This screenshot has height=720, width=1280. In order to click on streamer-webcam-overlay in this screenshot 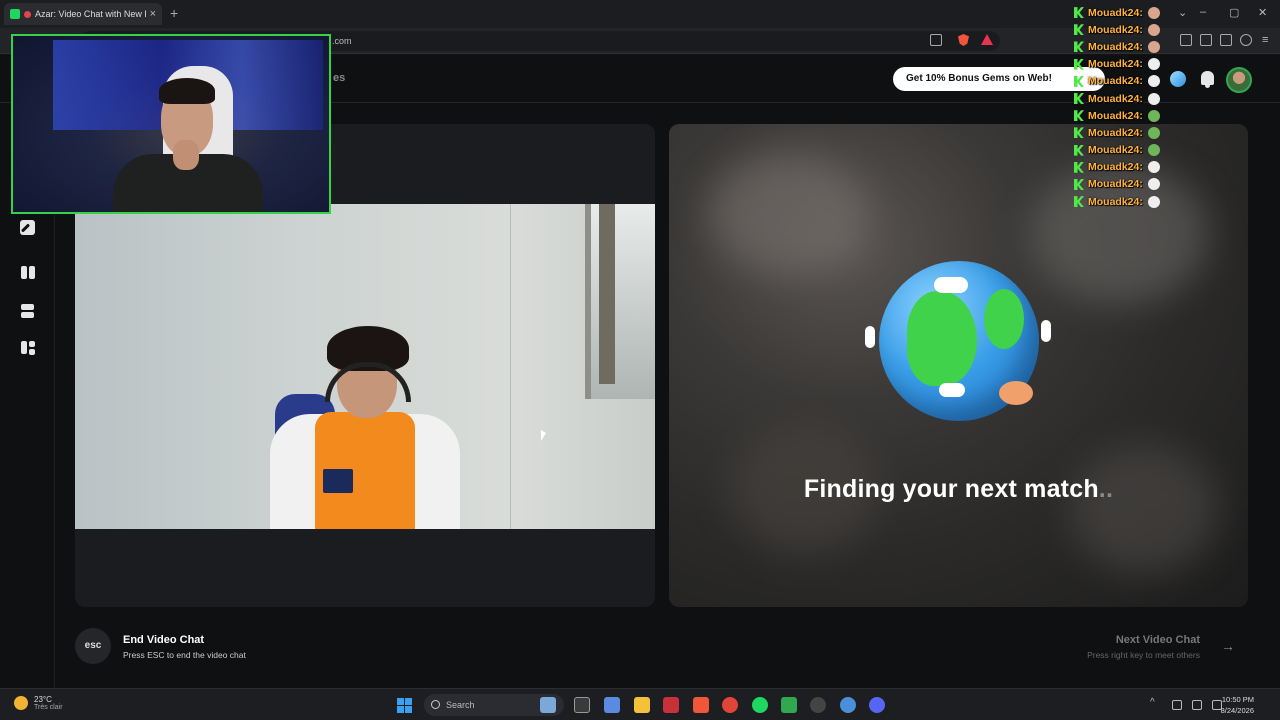, I will do `click(171, 124)`.